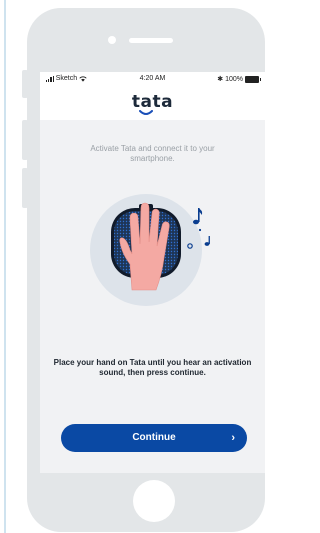 The width and height of the screenshot is (320, 533). What do you see at coordinates (152, 102) in the screenshot?
I see `app-logo: tata` at bounding box center [152, 102].